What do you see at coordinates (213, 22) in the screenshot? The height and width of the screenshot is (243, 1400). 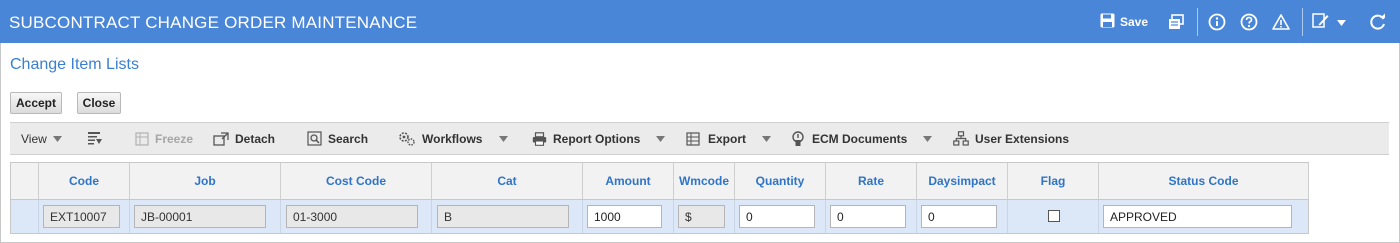 I see `page-title: SUBCONTRACT CHANGE ORDER MAINTENANCE` at bounding box center [213, 22].